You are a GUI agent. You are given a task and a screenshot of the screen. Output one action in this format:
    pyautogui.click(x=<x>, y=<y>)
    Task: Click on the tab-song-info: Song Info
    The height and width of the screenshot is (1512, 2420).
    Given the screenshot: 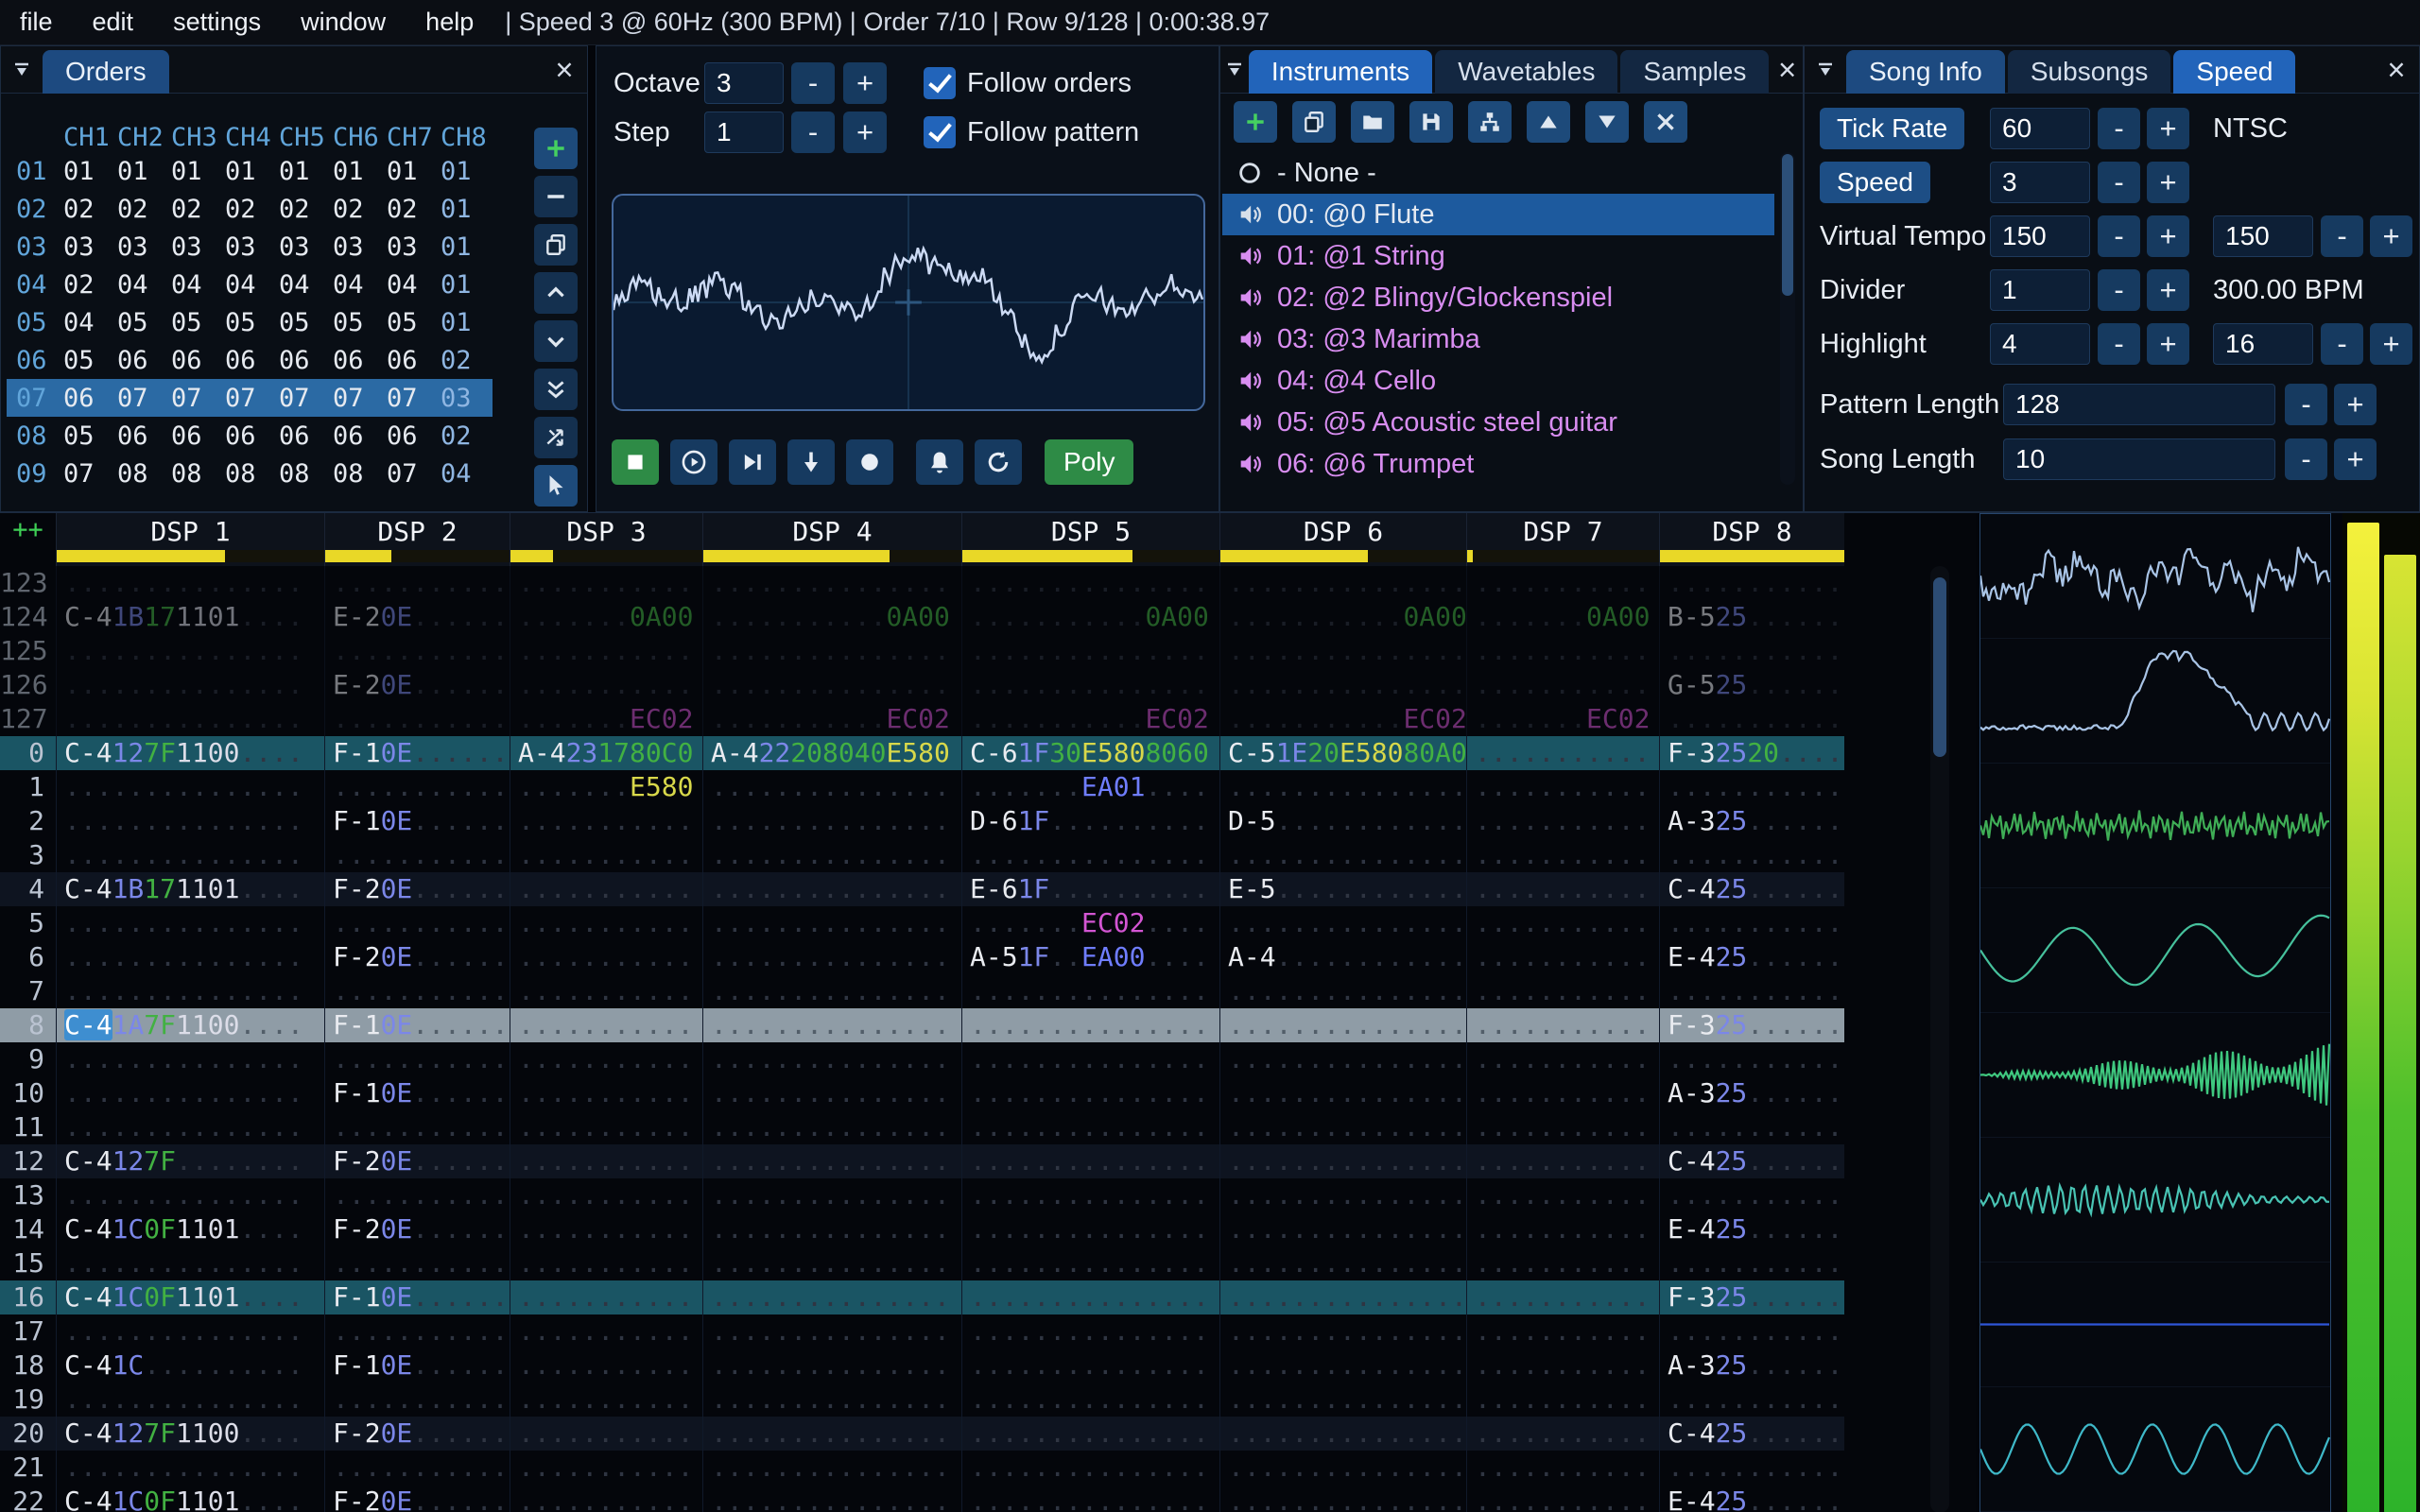 What is the action you would take?
    pyautogui.click(x=1925, y=72)
    